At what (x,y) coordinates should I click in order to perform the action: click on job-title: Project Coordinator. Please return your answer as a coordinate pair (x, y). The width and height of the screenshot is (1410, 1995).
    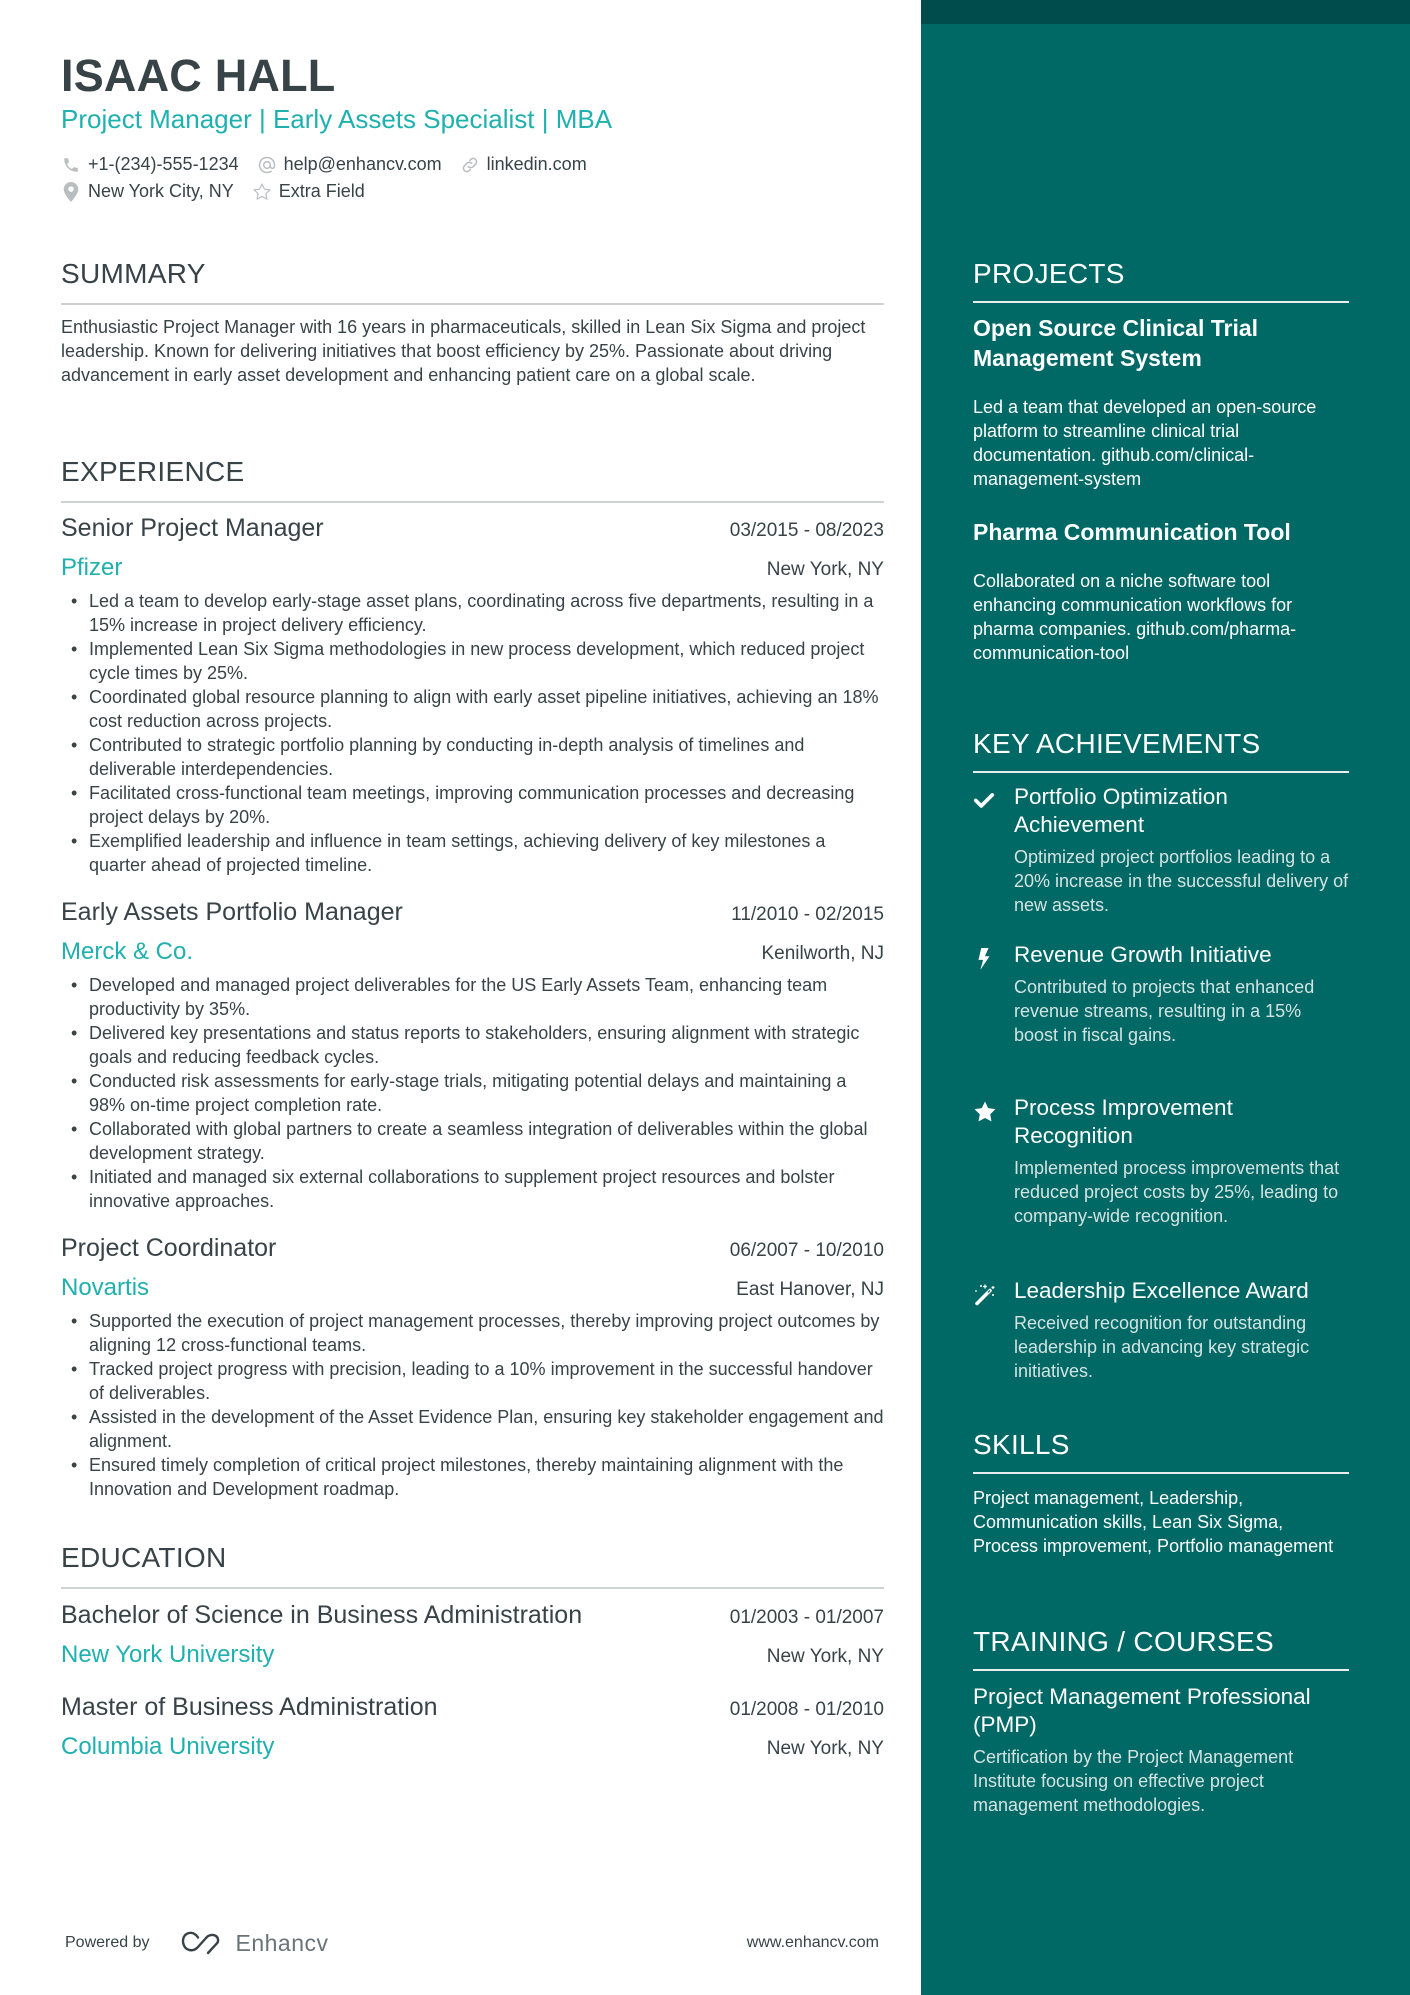
    Looking at the image, I should click on (169, 1248).